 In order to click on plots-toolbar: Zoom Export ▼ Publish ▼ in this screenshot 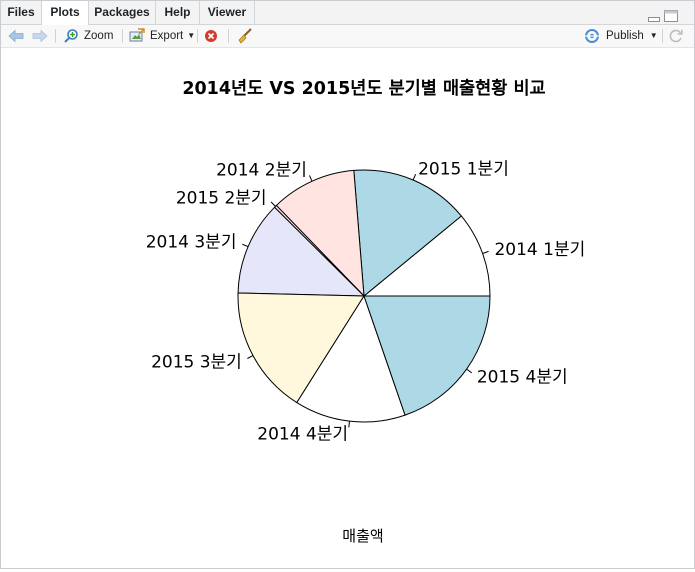, I will do `click(347, 36)`.